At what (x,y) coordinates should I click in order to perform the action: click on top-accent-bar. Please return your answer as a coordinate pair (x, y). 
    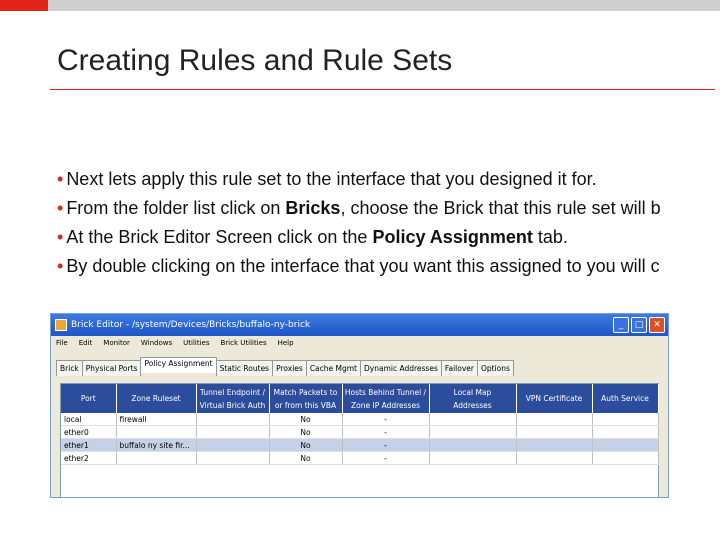
    Looking at the image, I should click on (24, 5).